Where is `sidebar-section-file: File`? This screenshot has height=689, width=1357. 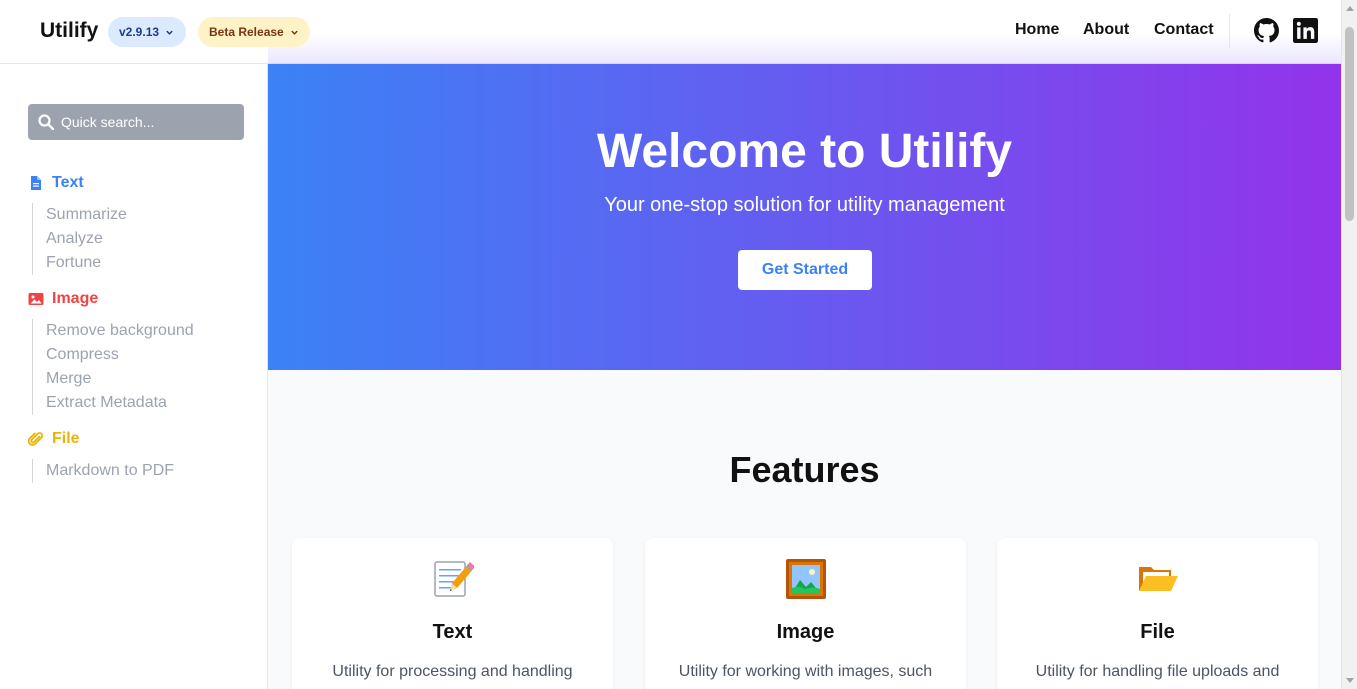 sidebar-section-file: File is located at coordinates (54, 439).